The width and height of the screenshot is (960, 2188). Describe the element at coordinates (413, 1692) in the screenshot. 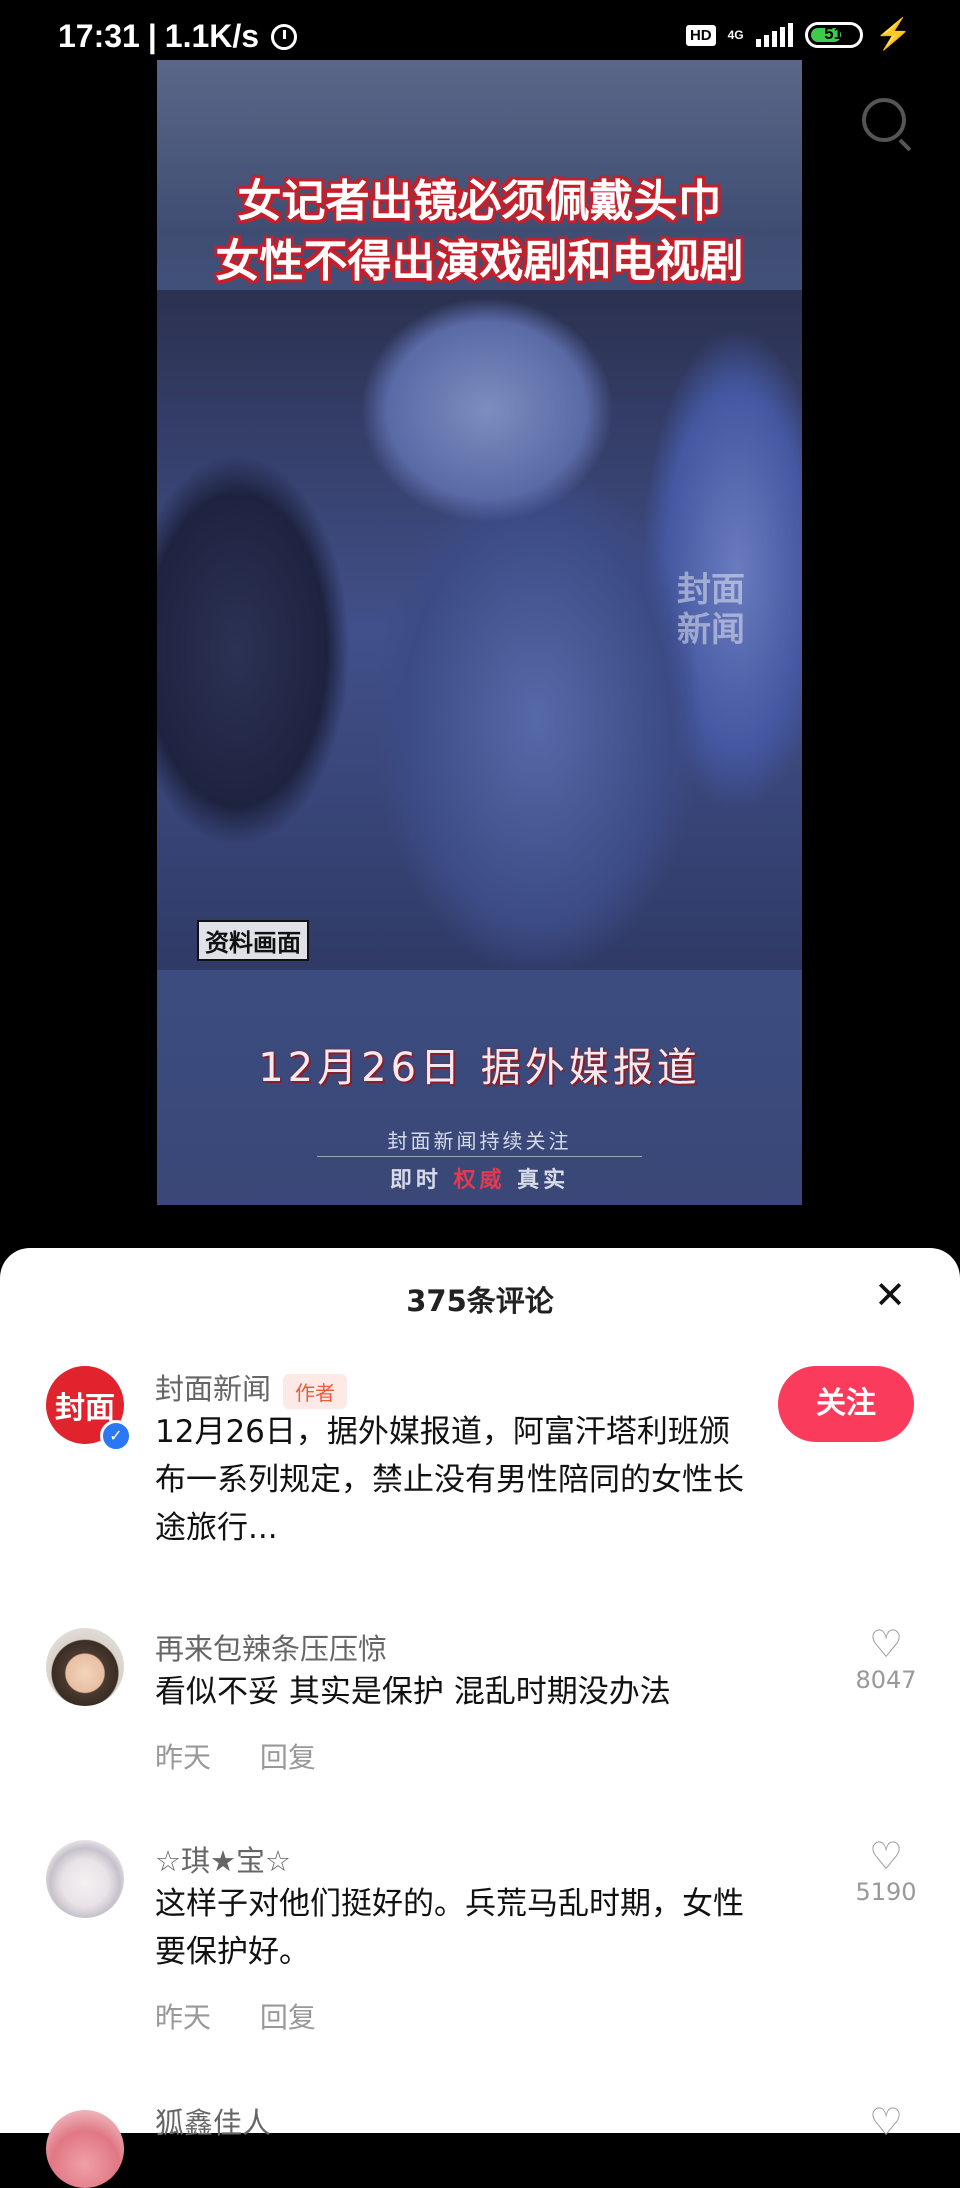

I see `comment-text: 看似不妥 其实是保护 混乱时期没办法` at that location.